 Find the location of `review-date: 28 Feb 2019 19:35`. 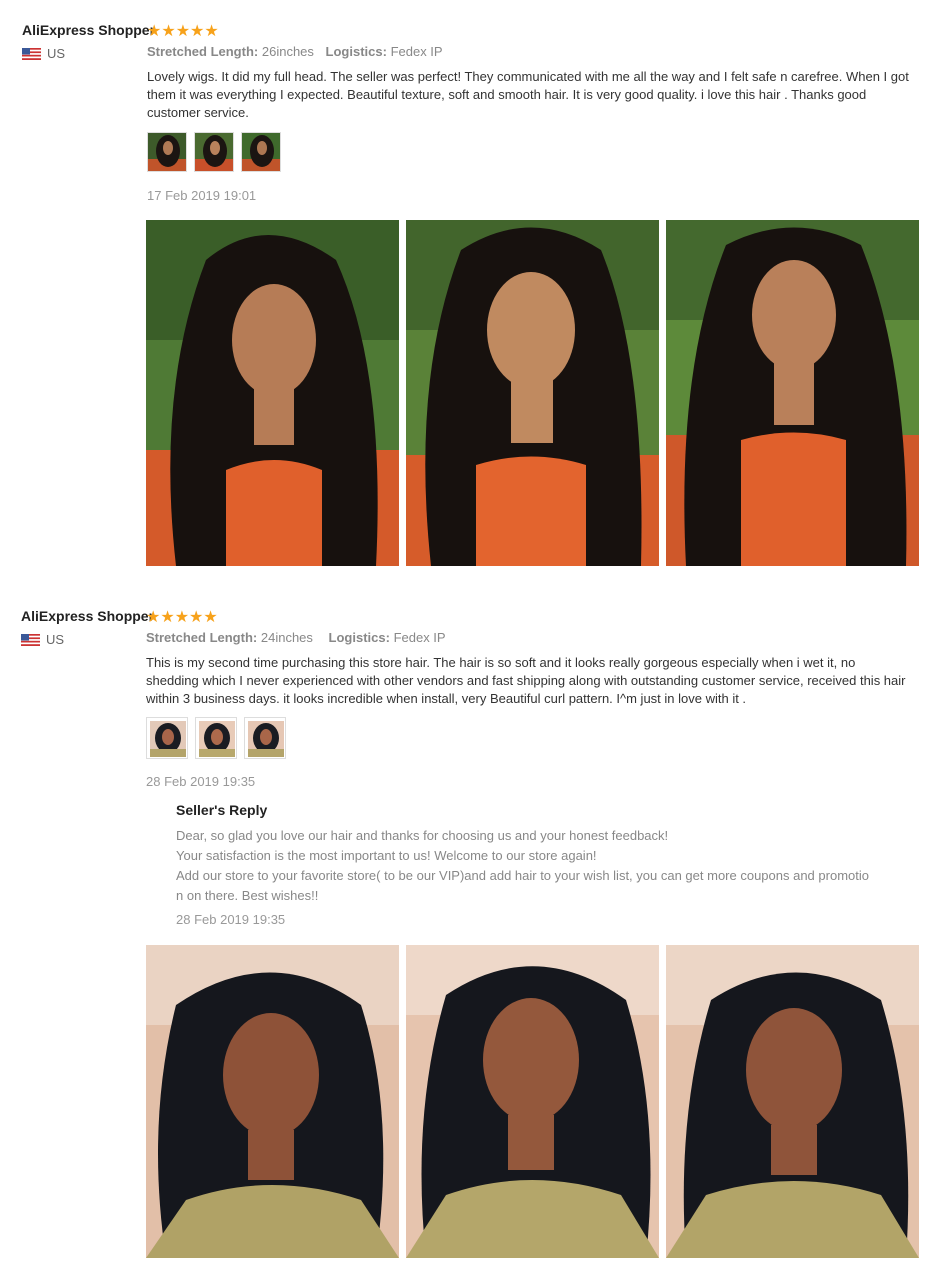

review-date: 28 Feb 2019 19:35 is located at coordinates (201, 781).